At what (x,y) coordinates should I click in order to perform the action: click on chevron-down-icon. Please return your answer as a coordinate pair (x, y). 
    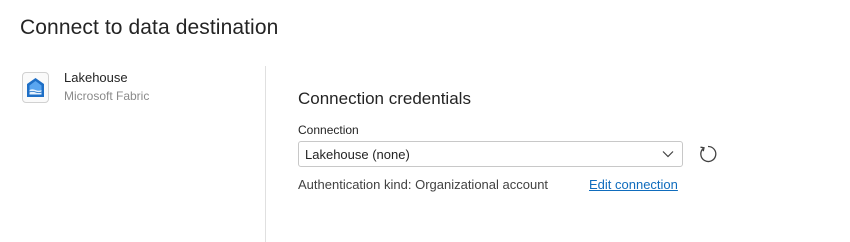
    Looking at the image, I should click on (668, 154).